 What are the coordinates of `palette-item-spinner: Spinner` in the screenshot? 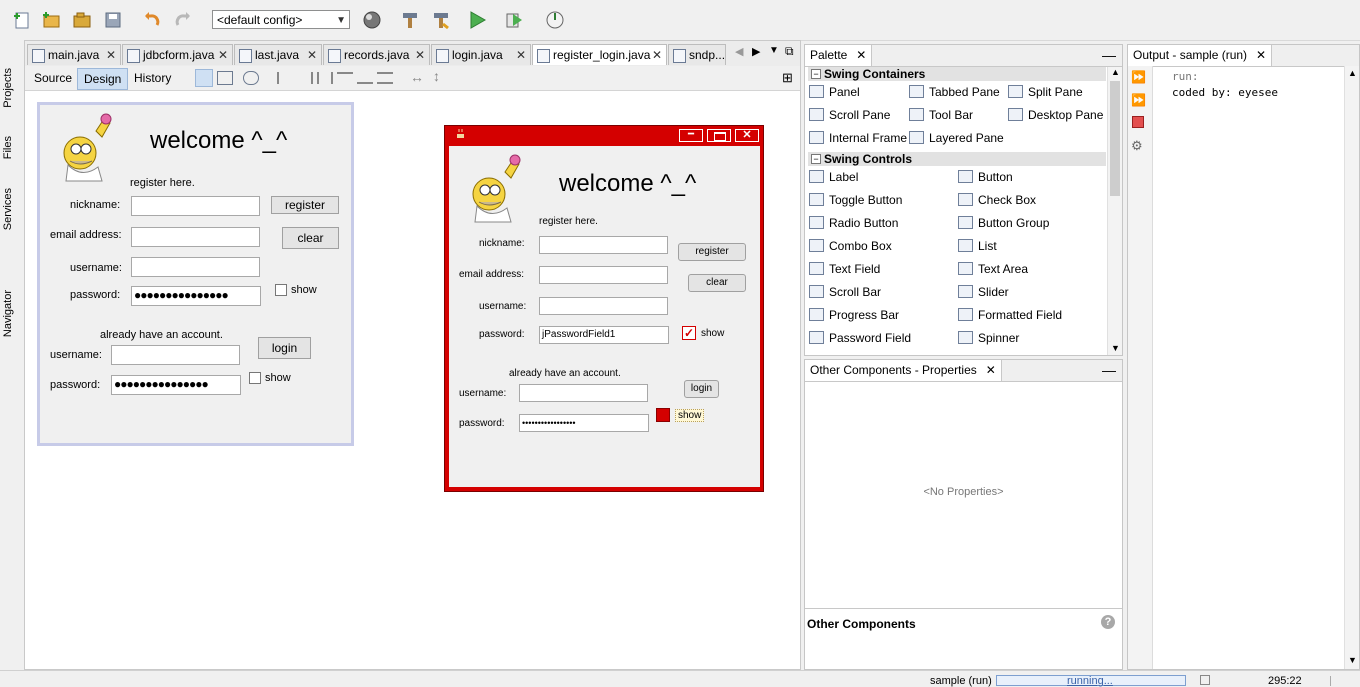 It's located at (988, 338).